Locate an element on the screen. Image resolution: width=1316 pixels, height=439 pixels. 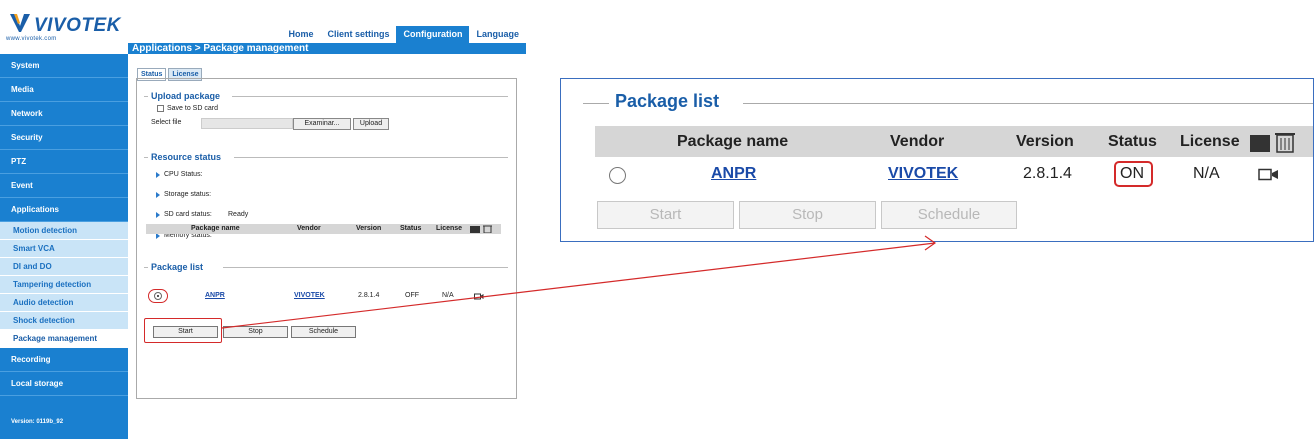
cpu-status-label: CPU Status: is located at coordinates (183, 174).